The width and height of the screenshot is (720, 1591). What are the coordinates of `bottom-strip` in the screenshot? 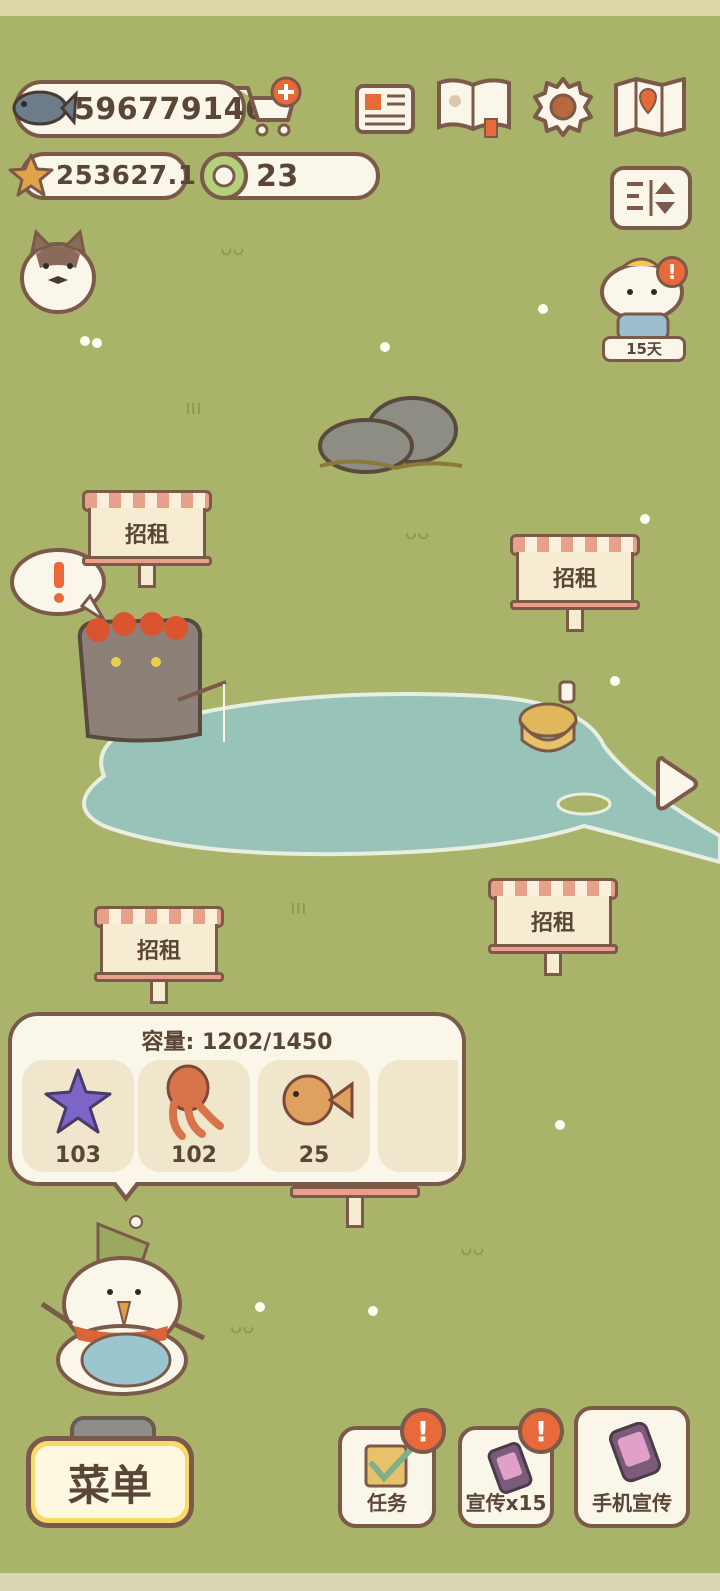 It's located at (360, 1582).